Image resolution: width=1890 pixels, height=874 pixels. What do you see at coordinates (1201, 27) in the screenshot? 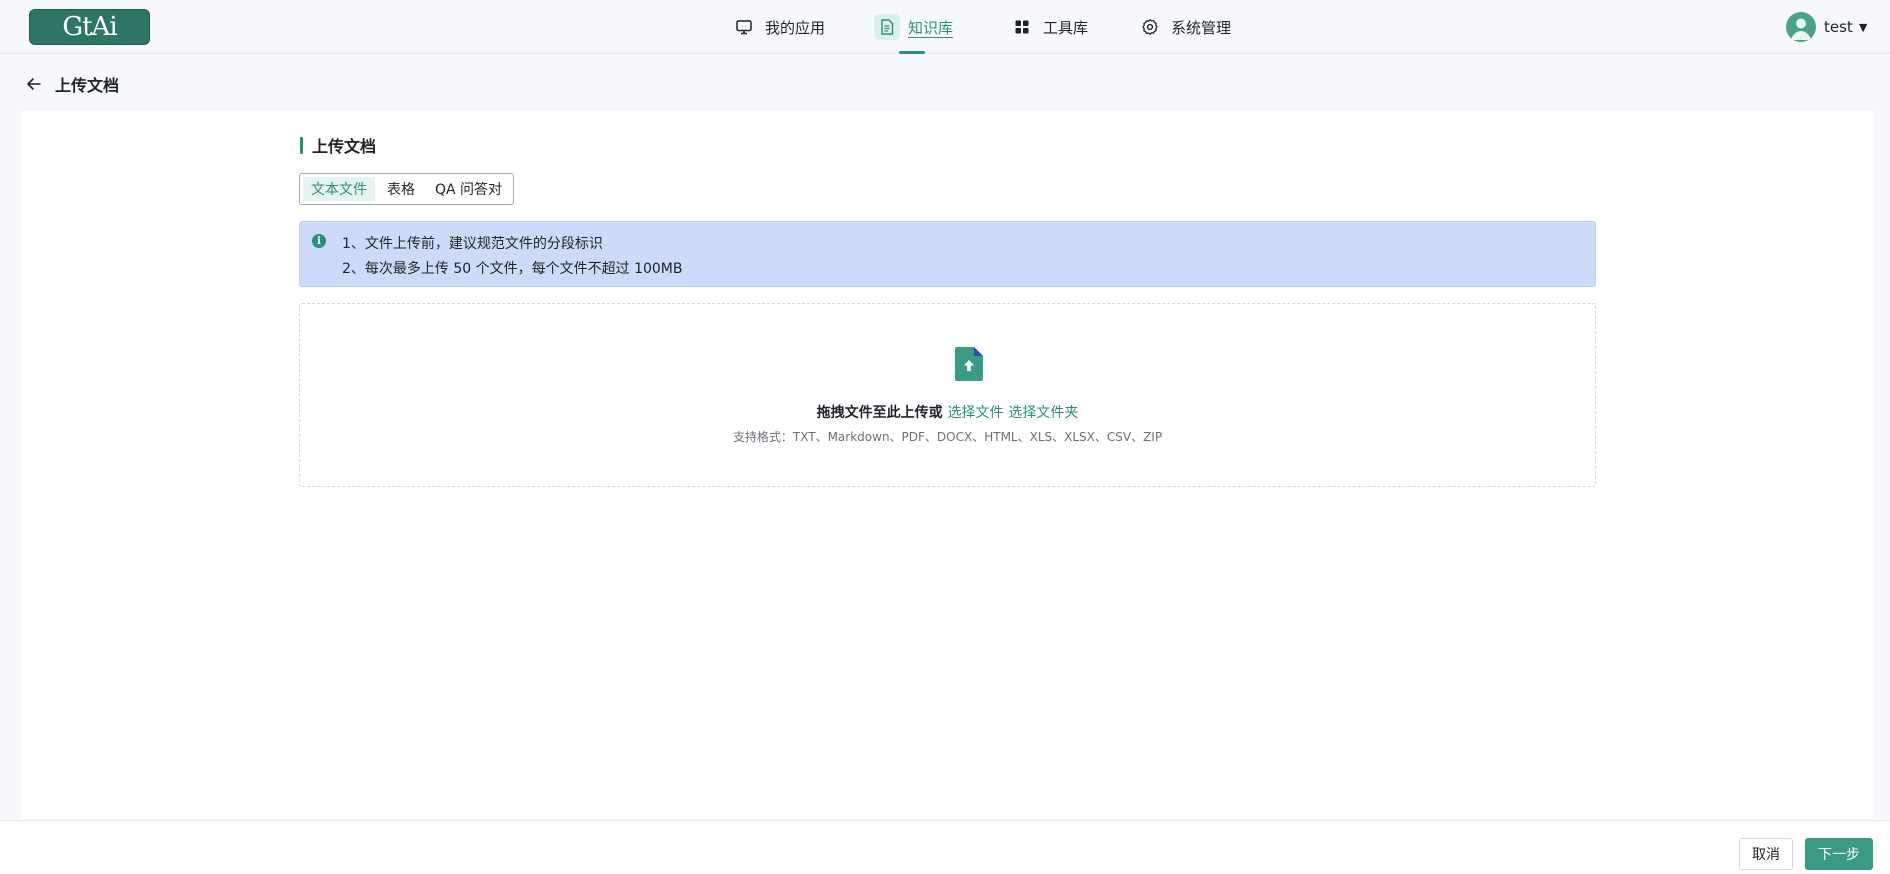
I see `nav-label: 系统管理` at bounding box center [1201, 27].